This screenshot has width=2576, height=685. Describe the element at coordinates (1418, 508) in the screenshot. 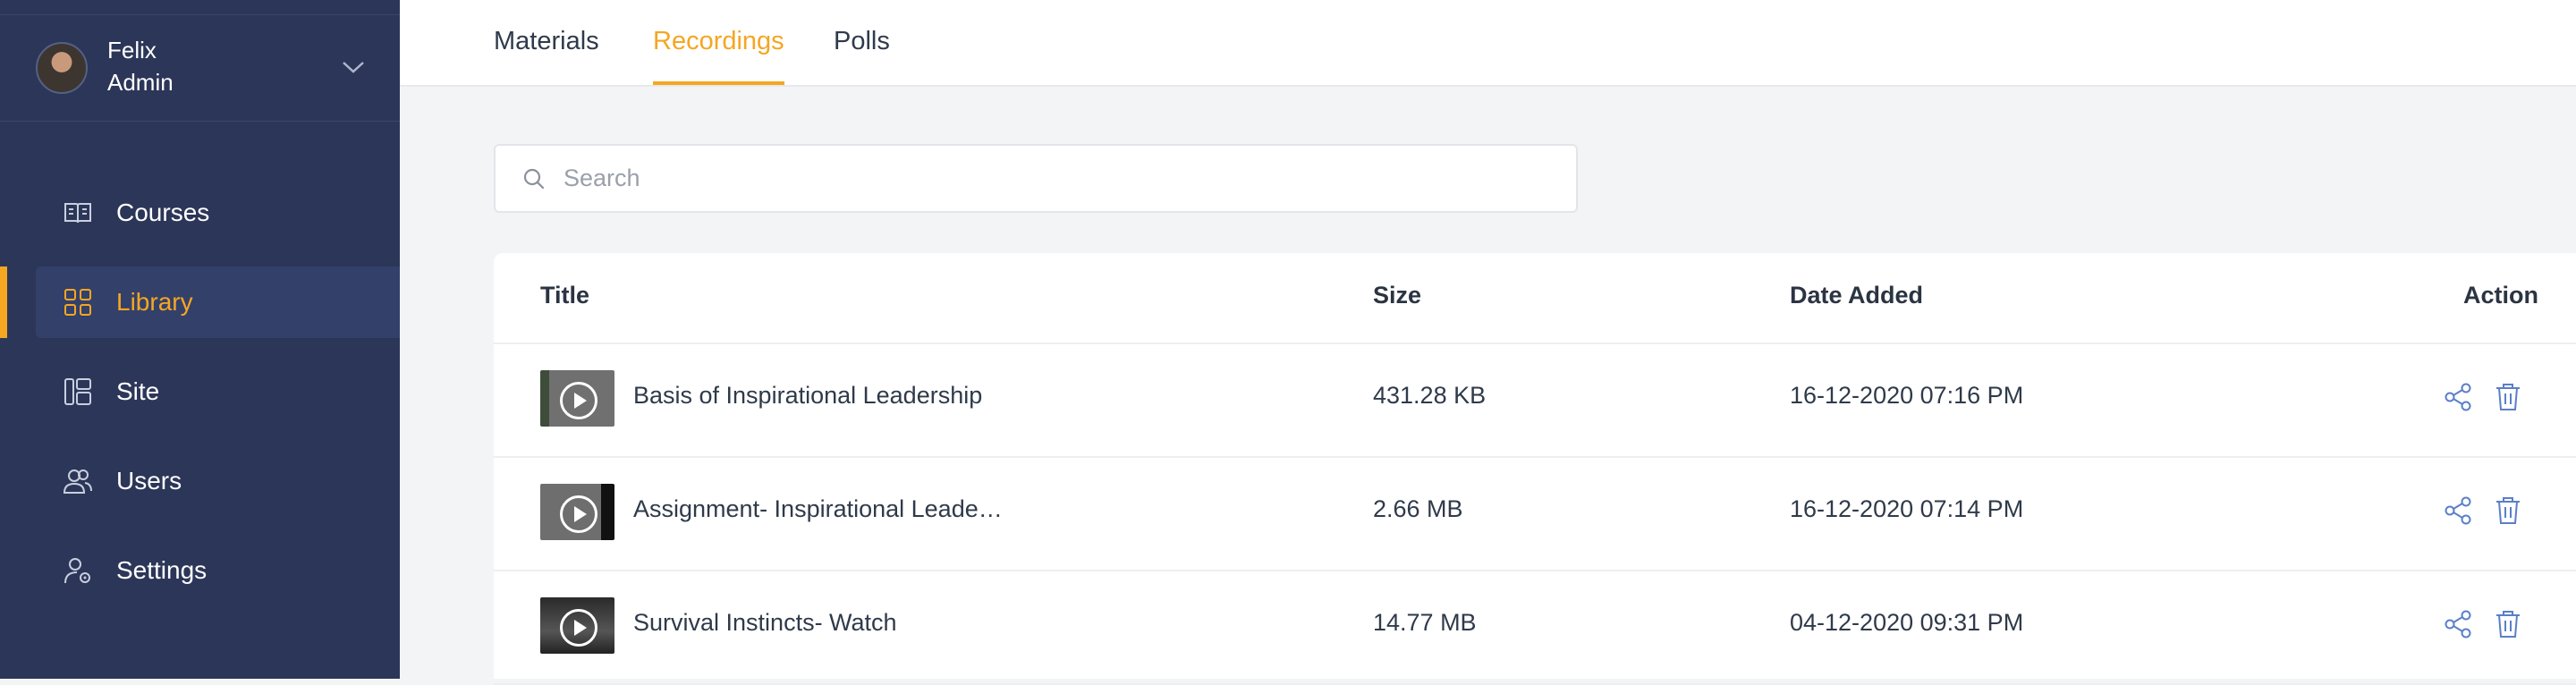

I see `recording-size: 2.66 MB` at that location.